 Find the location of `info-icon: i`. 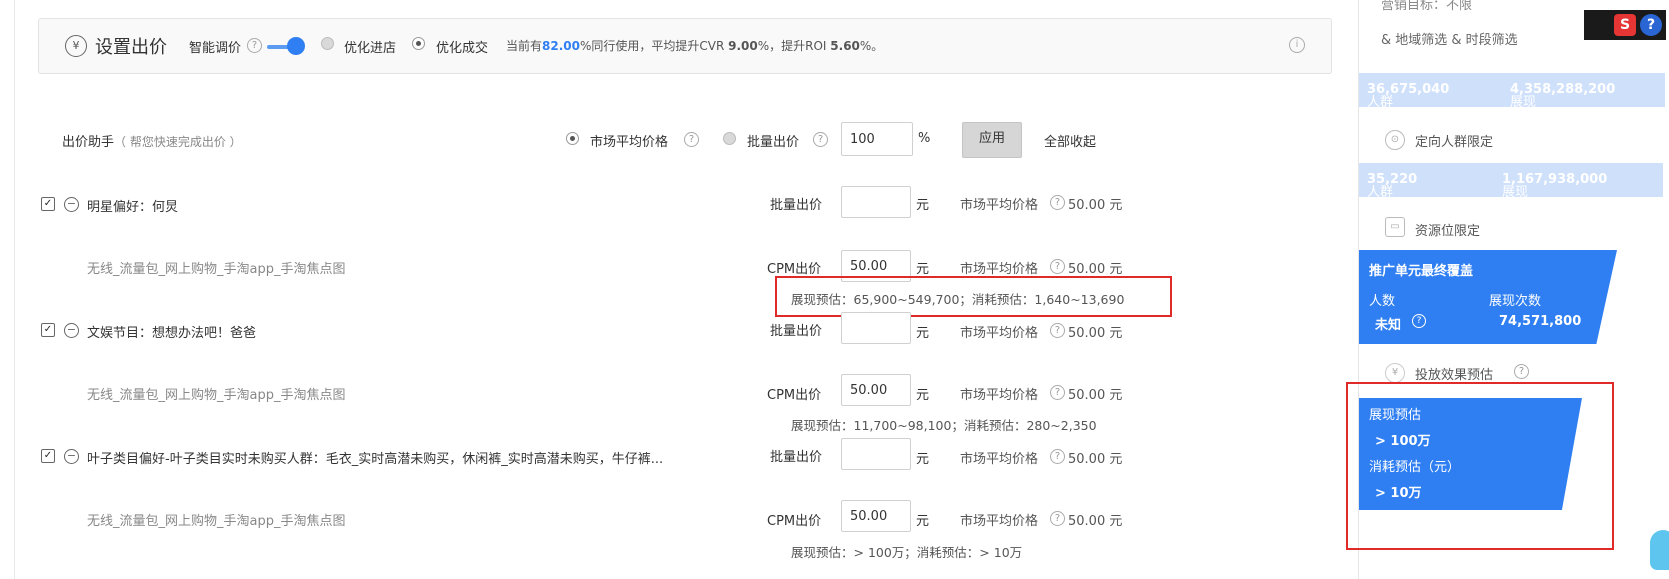

info-icon: i is located at coordinates (1297, 45).